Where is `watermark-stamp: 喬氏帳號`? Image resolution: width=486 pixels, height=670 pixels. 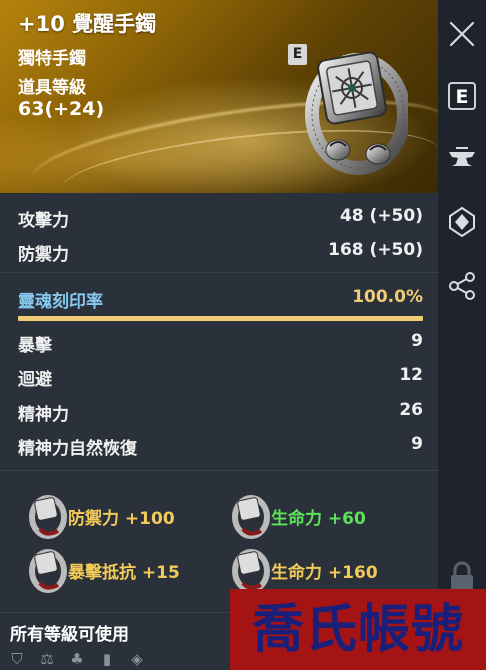 watermark-stamp: 喬氏帳號 is located at coordinates (358, 629).